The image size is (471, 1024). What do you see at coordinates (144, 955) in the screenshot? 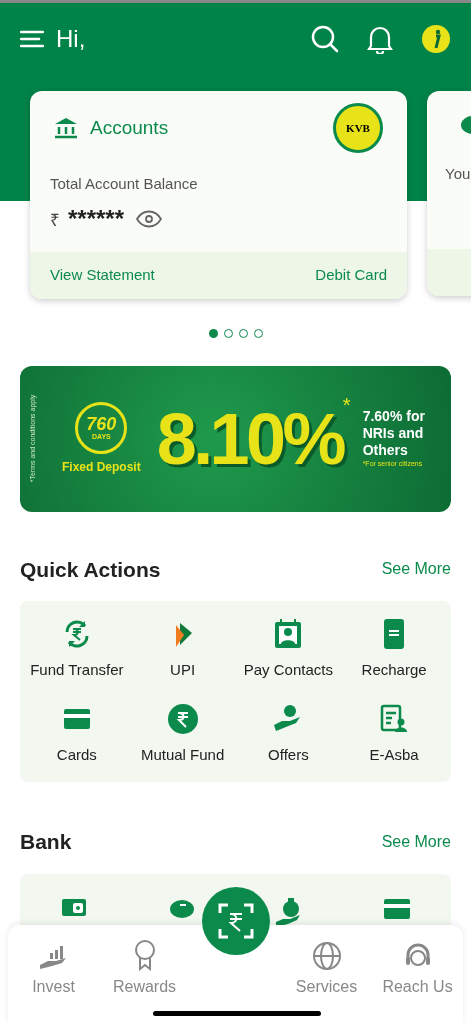
I see `ribbon-badge-icon` at bounding box center [144, 955].